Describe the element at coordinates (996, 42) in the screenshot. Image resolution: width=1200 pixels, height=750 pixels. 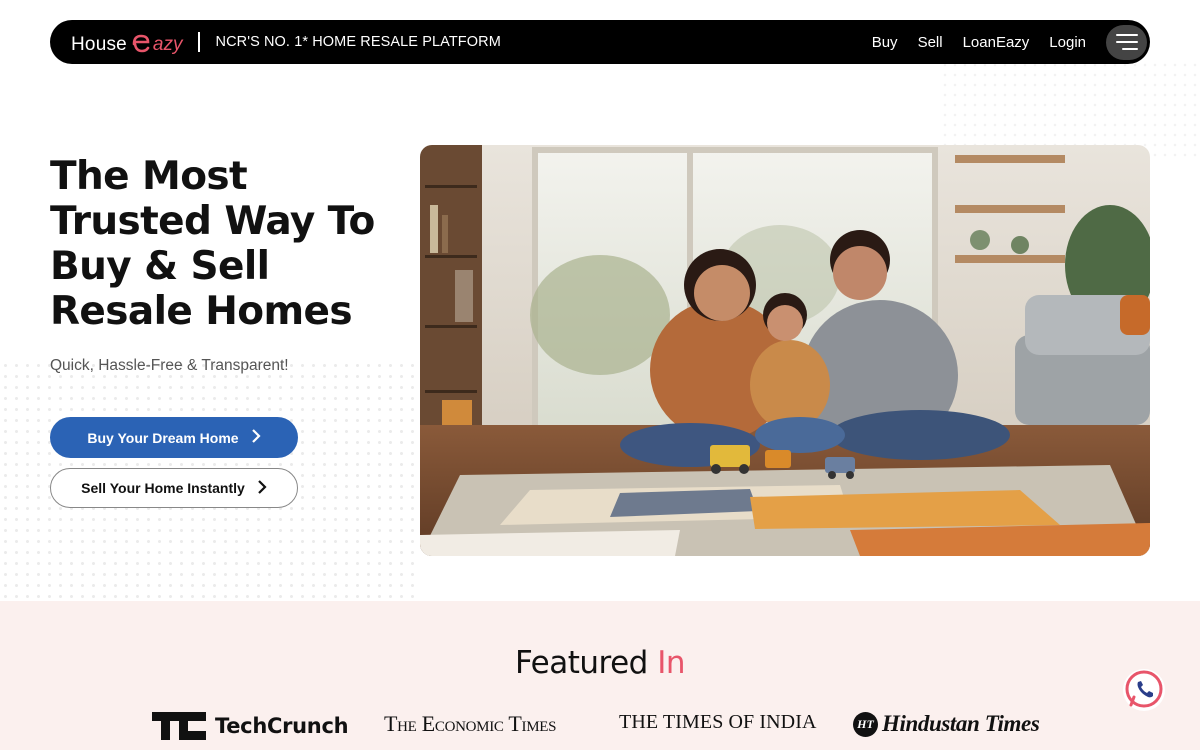
I see `nav-link-loaneazy: LoanEazy` at that location.